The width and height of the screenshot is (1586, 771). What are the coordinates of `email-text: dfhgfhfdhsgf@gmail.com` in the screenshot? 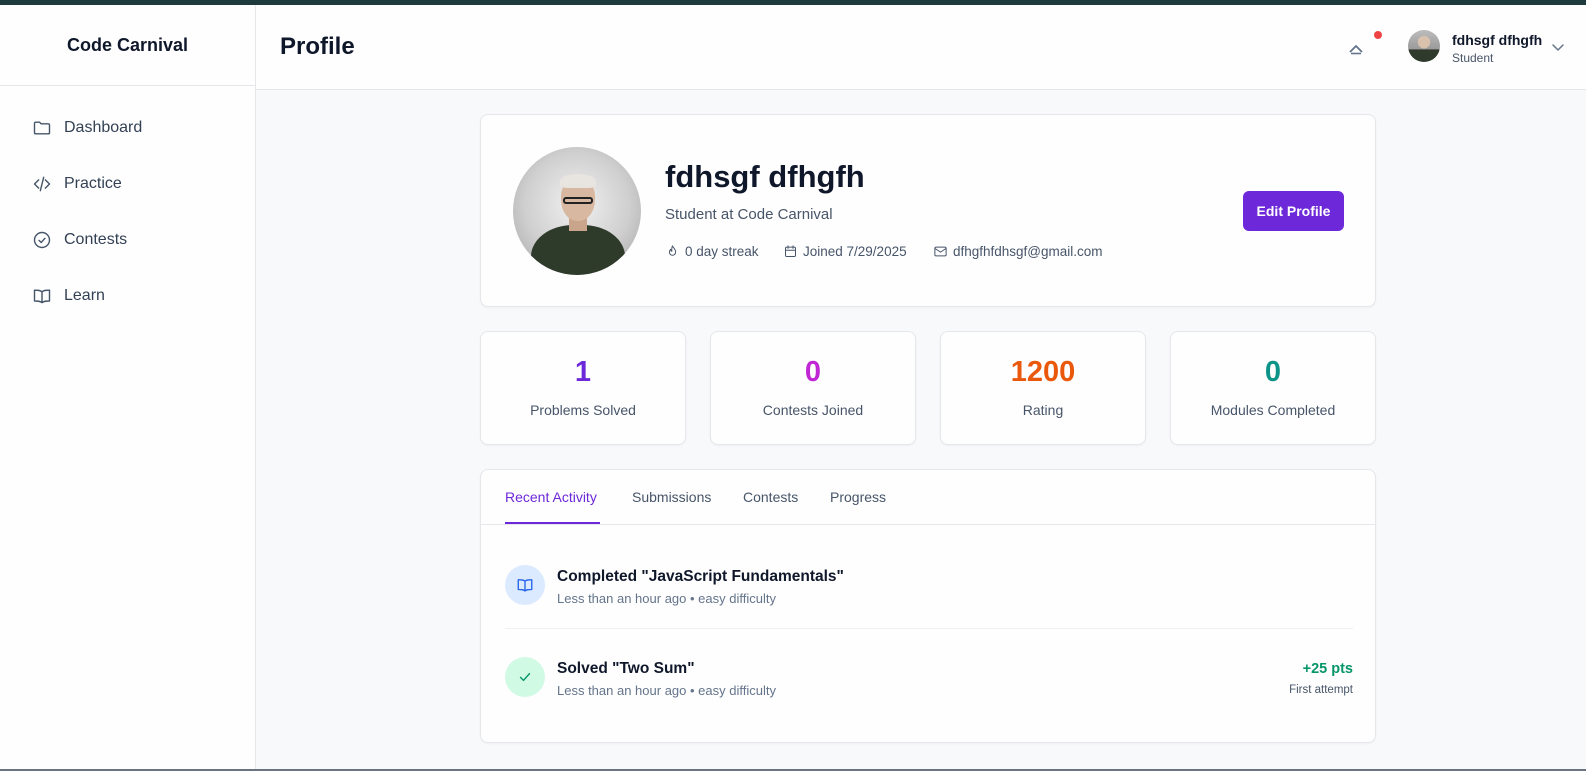 It's located at (1028, 251).